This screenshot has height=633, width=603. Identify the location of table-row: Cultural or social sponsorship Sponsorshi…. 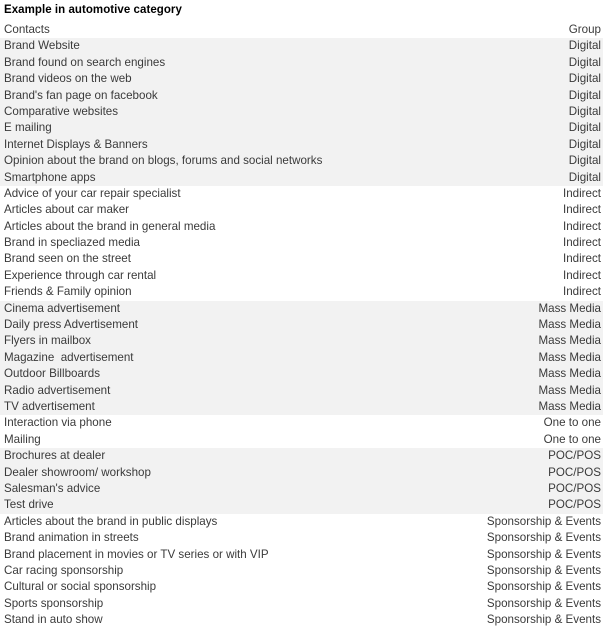
(301, 587).